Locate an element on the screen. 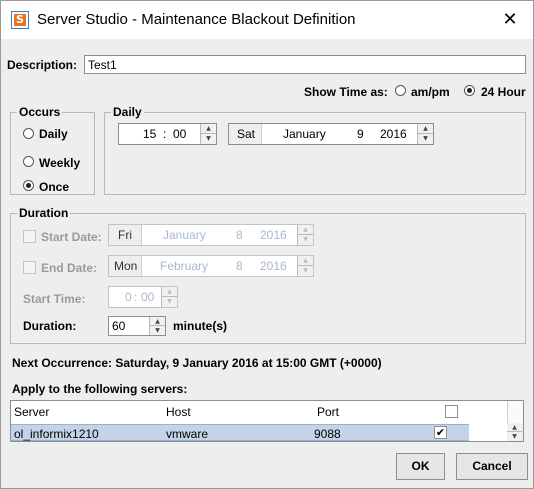 This screenshot has height=489, width=534. duration-stepper: ▲ ▼ is located at coordinates (157, 326).